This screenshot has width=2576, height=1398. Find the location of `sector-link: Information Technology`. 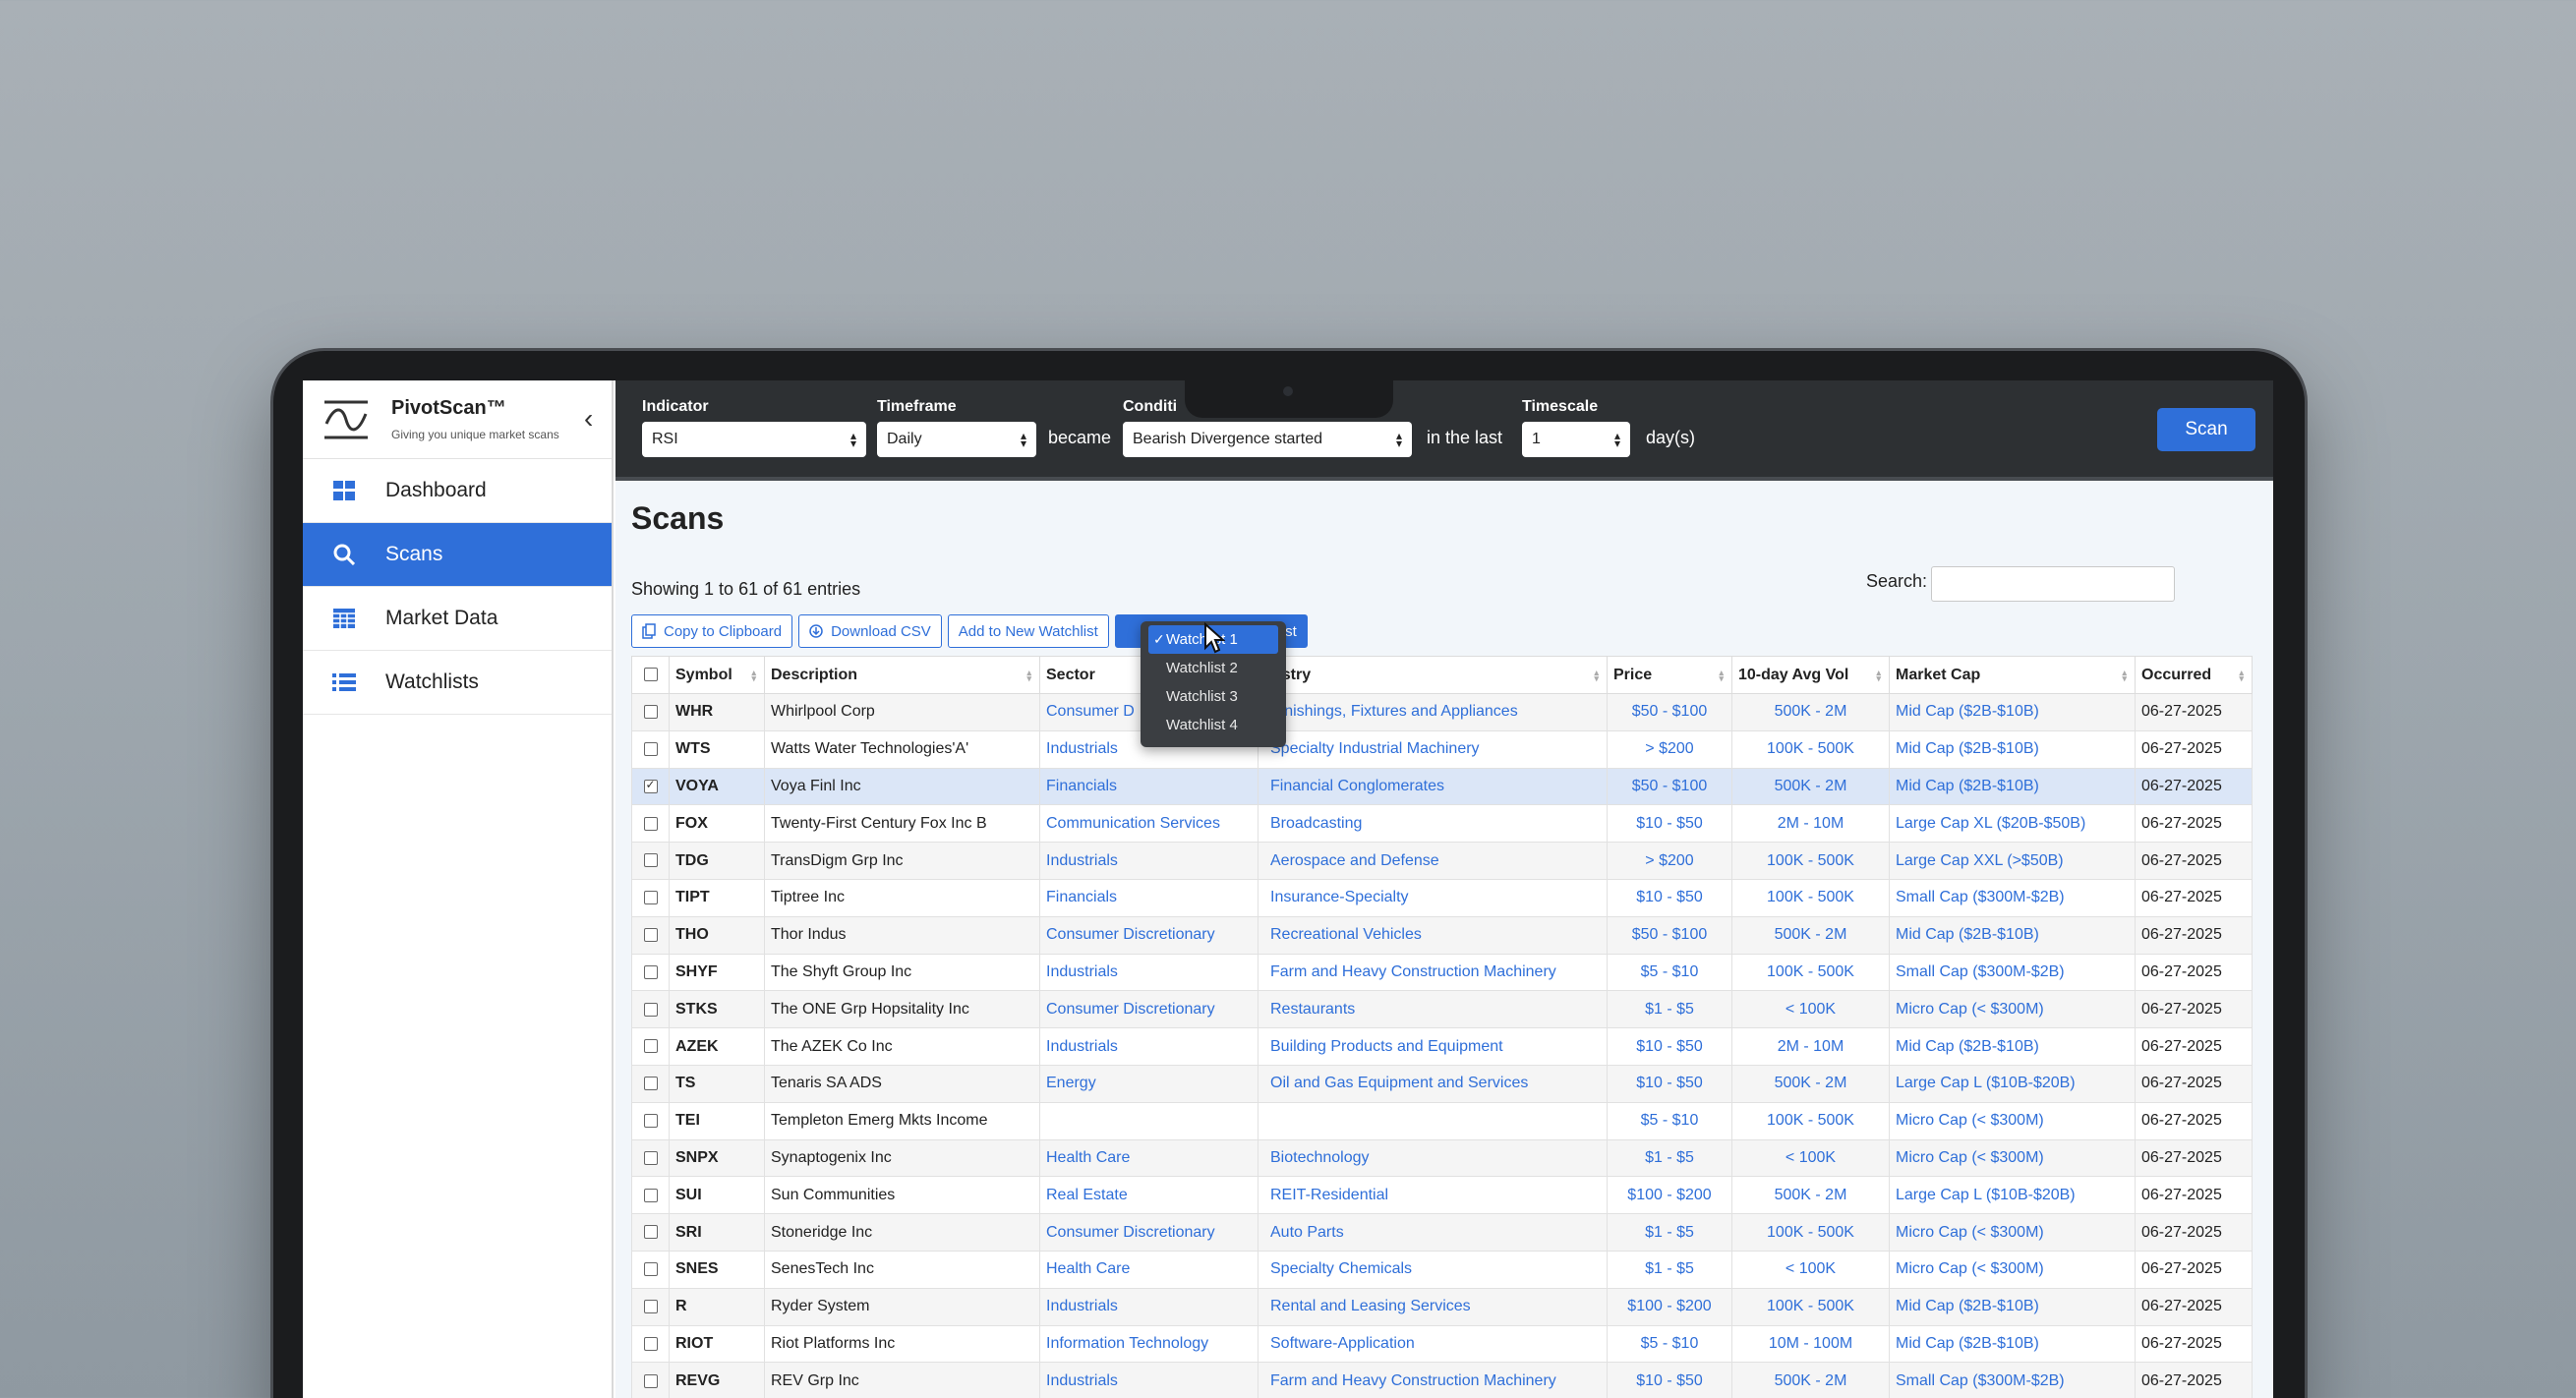

sector-link: Information Technology is located at coordinates (1149, 1344).